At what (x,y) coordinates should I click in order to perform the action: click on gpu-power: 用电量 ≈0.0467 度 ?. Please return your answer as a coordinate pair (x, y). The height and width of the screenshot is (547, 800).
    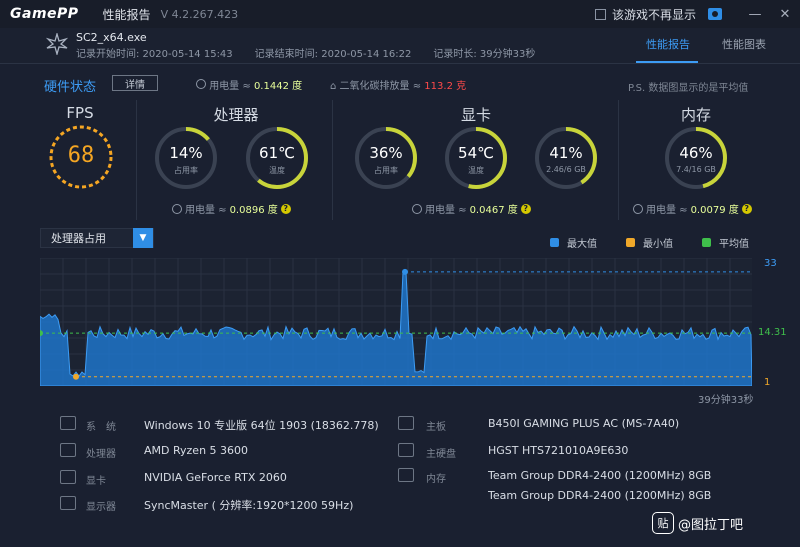
    Looking at the image, I should click on (471, 208).